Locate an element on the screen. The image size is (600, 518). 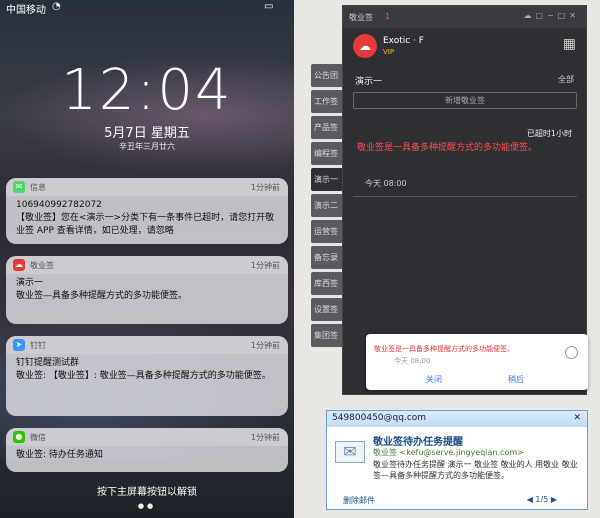
category-title: 演示一 is located at coordinates (369, 82).